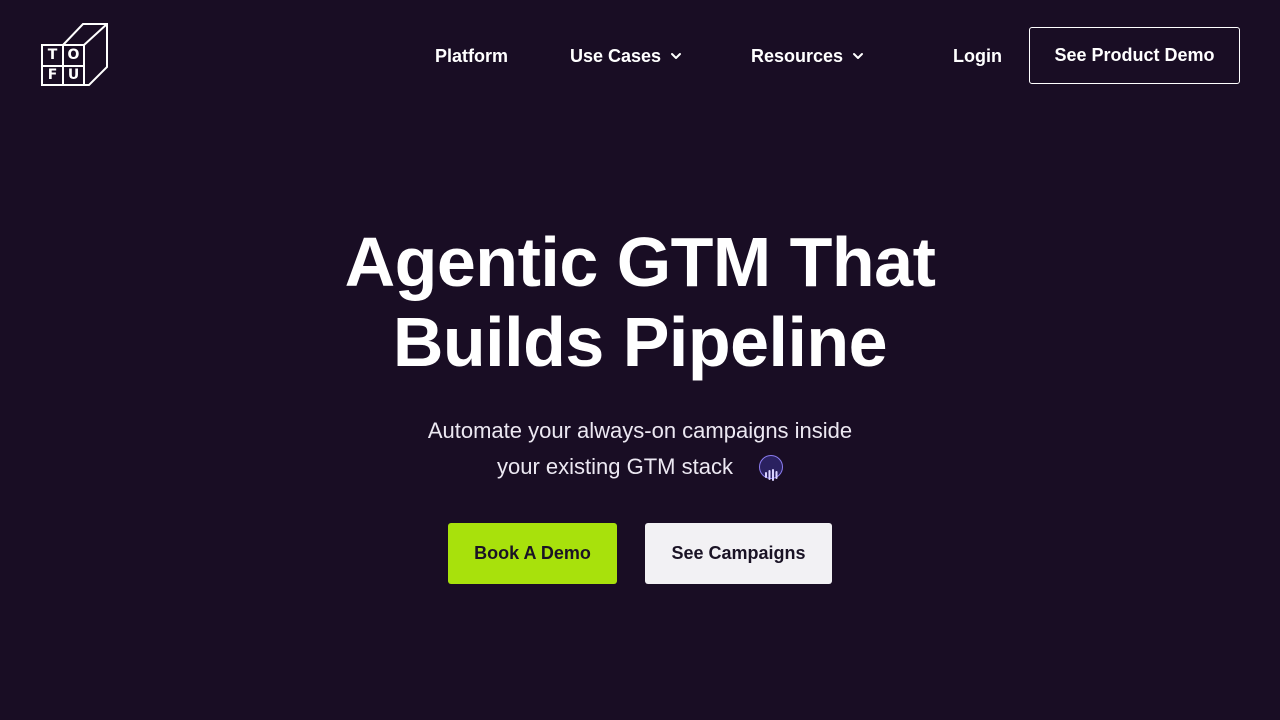 The image size is (1280, 720). Describe the element at coordinates (532, 553) in the screenshot. I see `book-a-demo-button: Book A Demo` at that location.